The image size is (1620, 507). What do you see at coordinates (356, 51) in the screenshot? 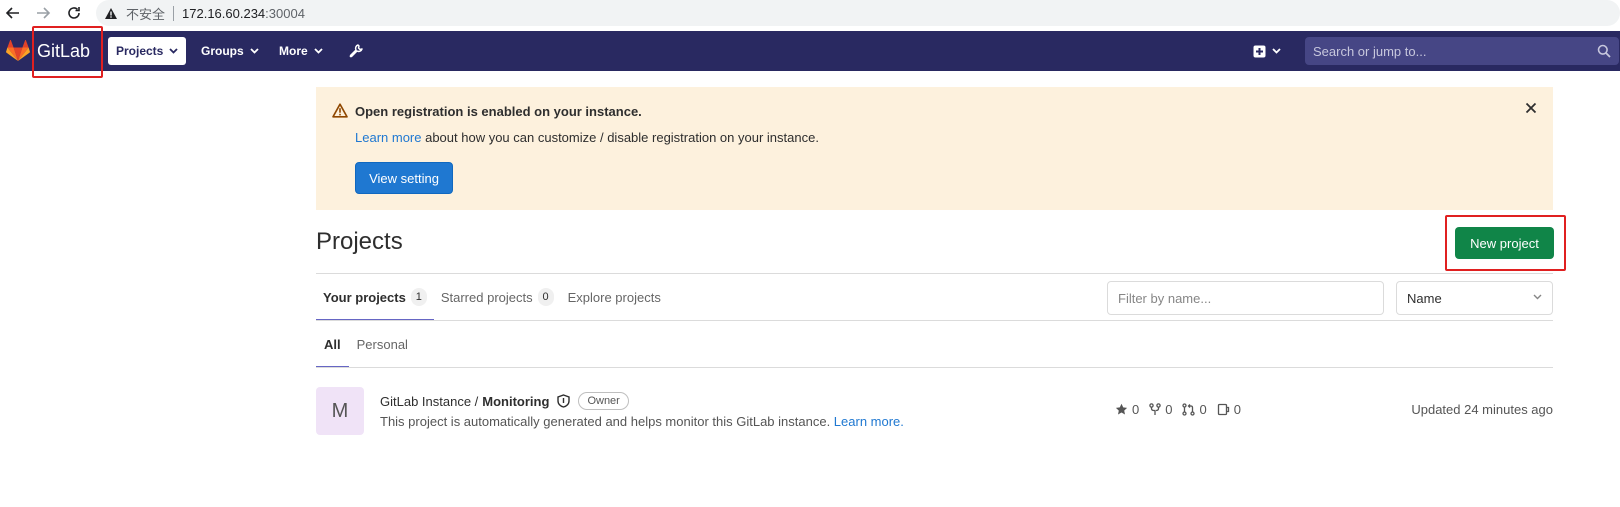
I see `admin-area-wrench-icon` at bounding box center [356, 51].